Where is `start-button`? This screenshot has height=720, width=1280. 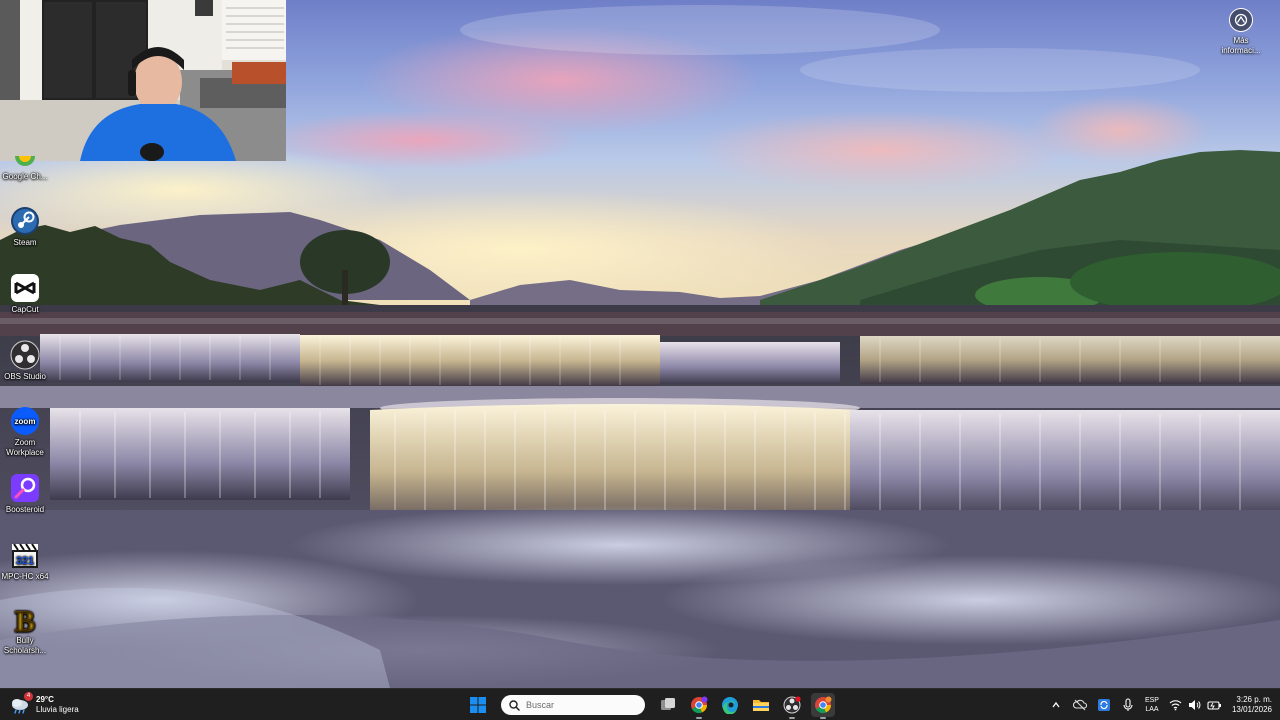
start-button is located at coordinates (478, 705).